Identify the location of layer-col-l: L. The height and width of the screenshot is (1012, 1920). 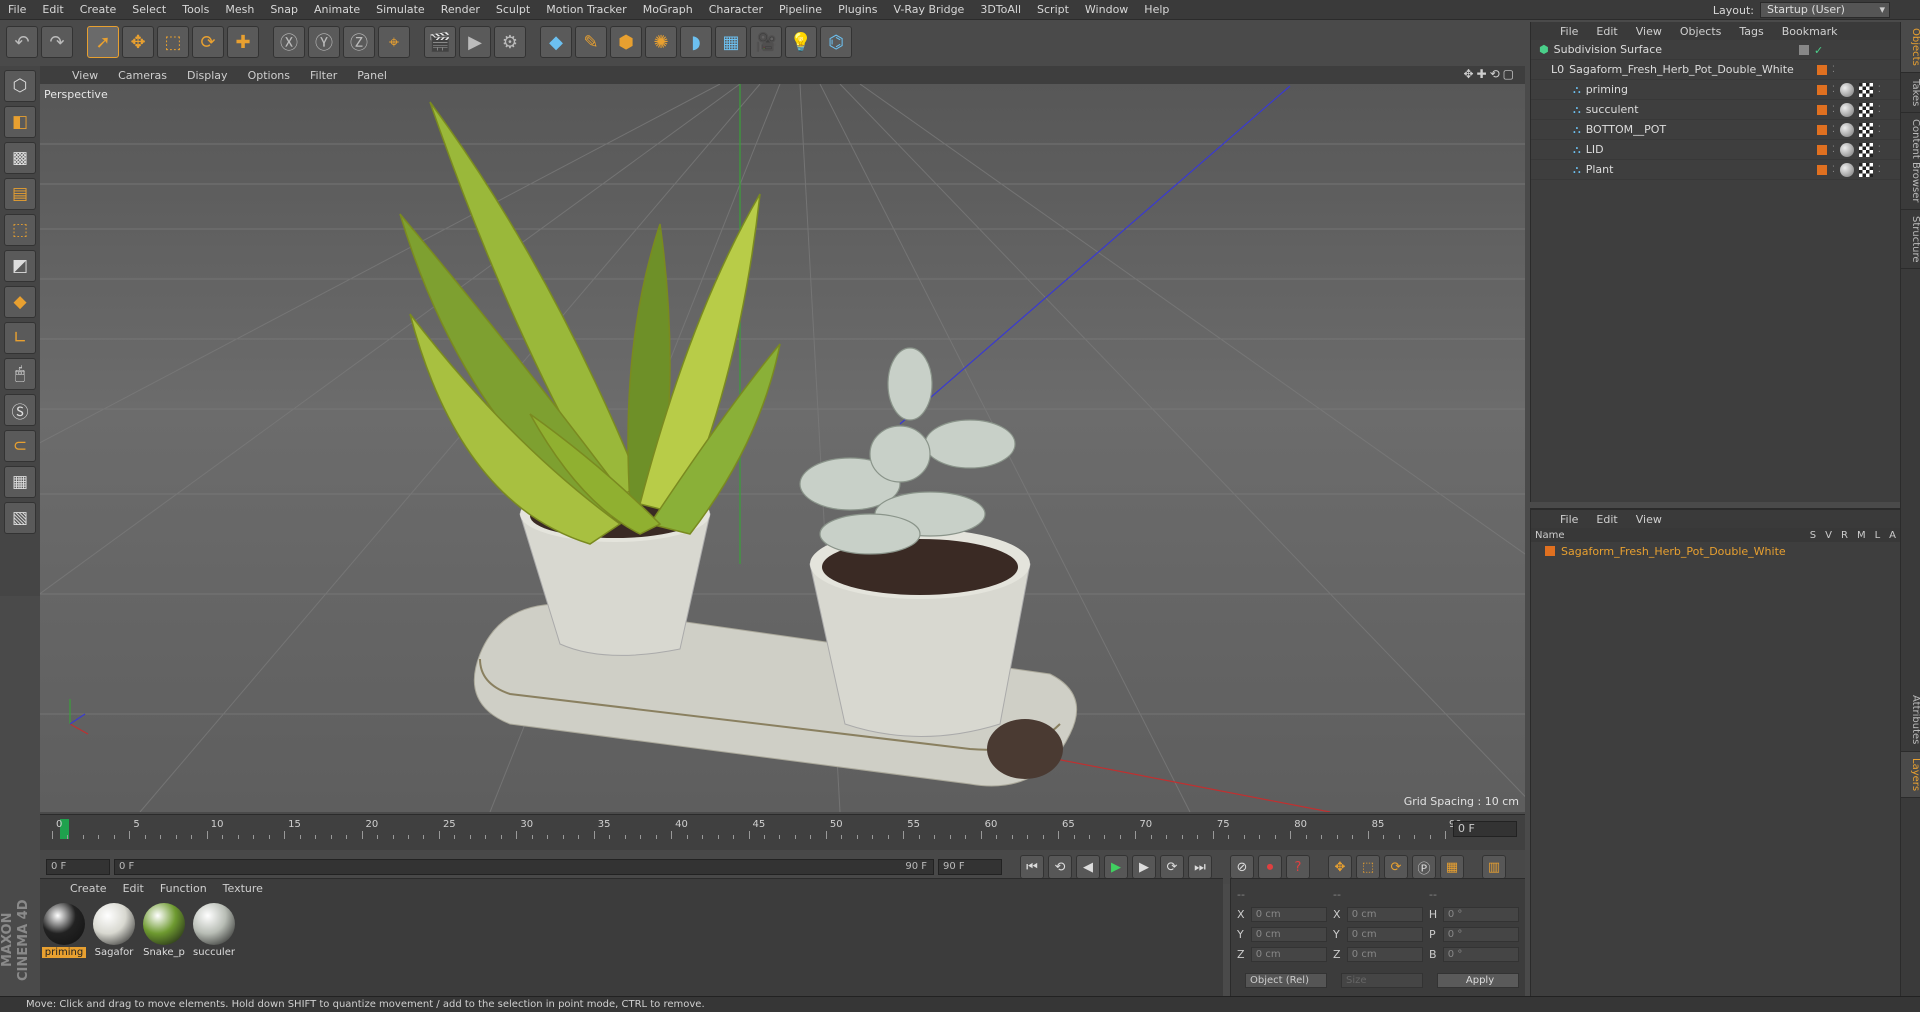
(1878, 535).